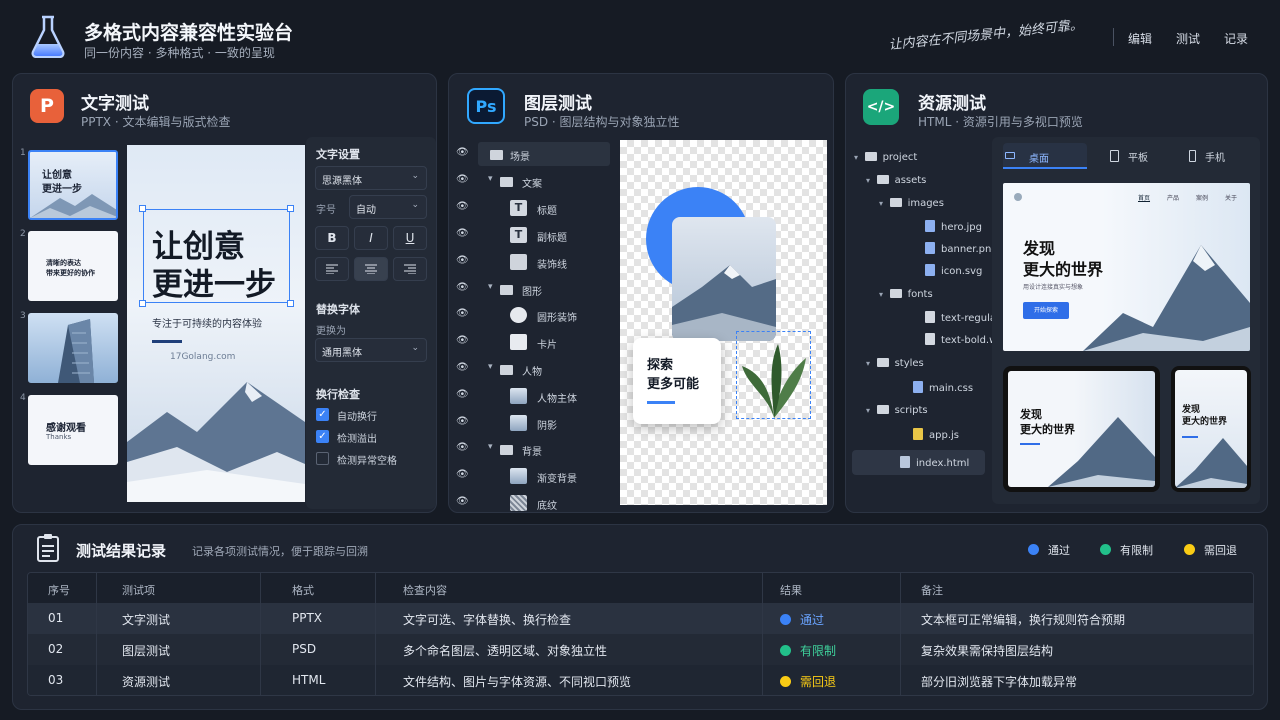 This screenshot has height=720, width=1280. Describe the element at coordinates (896, 180) in the screenshot. I see `tree-folder: ▾ assets` at that location.